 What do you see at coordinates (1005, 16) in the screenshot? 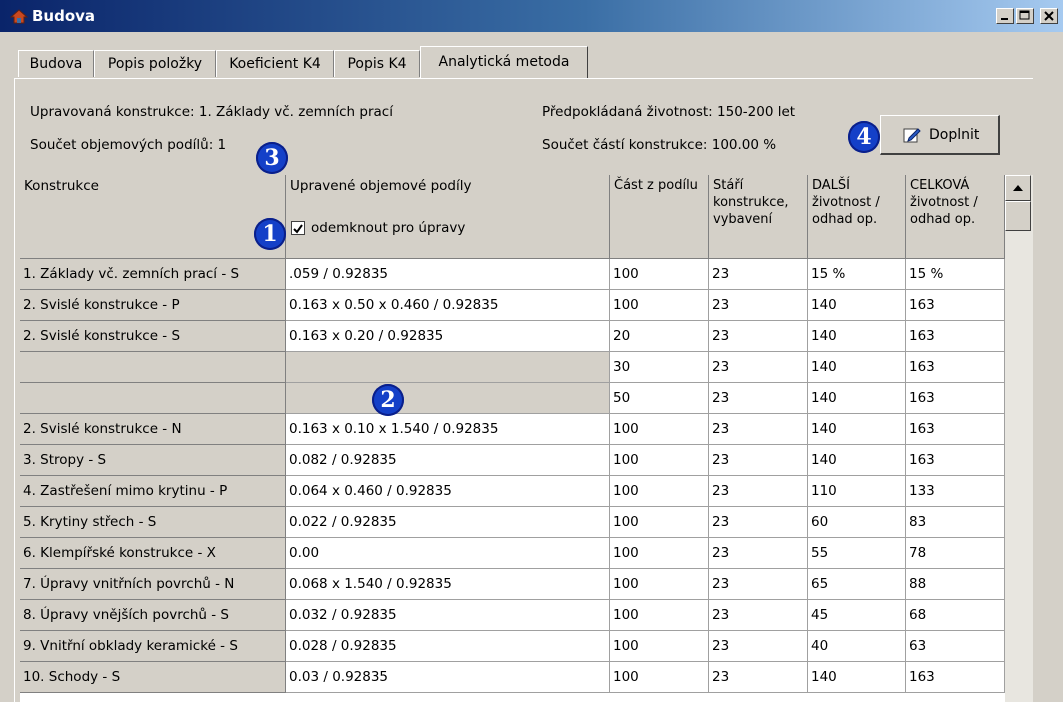
I see `minimize-button` at bounding box center [1005, 16].